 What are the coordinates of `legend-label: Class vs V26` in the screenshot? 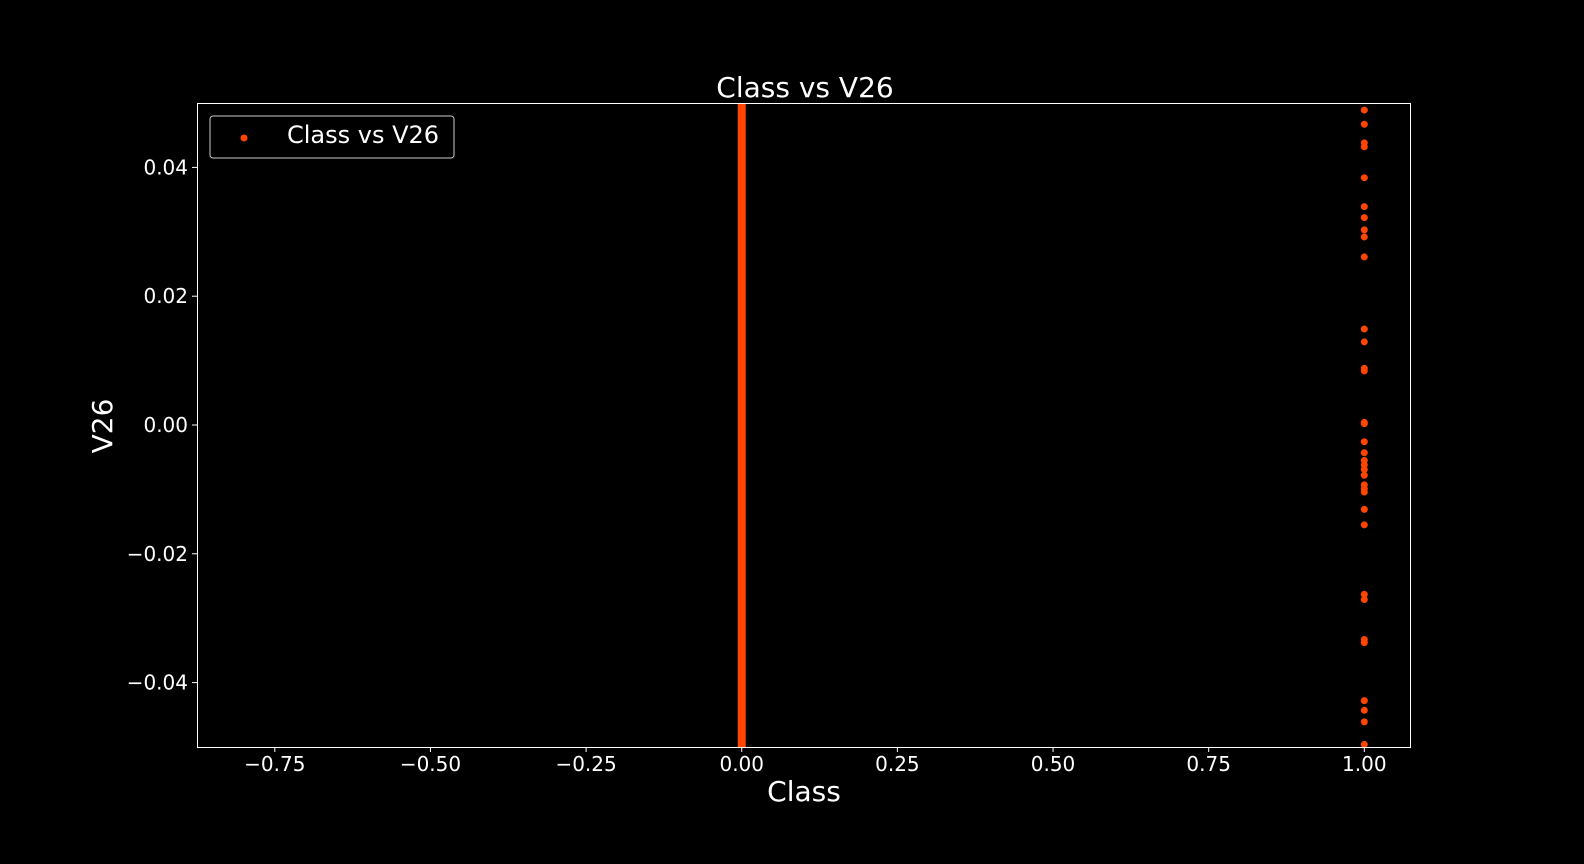 It's located at (363, 135).